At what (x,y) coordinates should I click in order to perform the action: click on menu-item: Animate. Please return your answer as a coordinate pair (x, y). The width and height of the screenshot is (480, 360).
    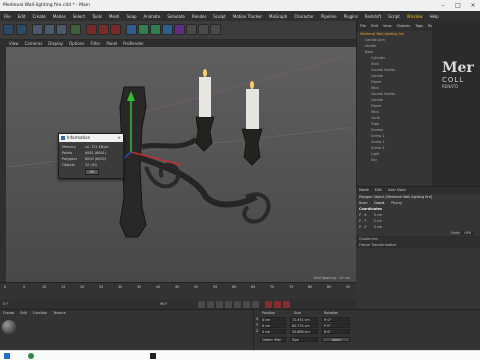
    Looking at the image, I should click on (152, 16).